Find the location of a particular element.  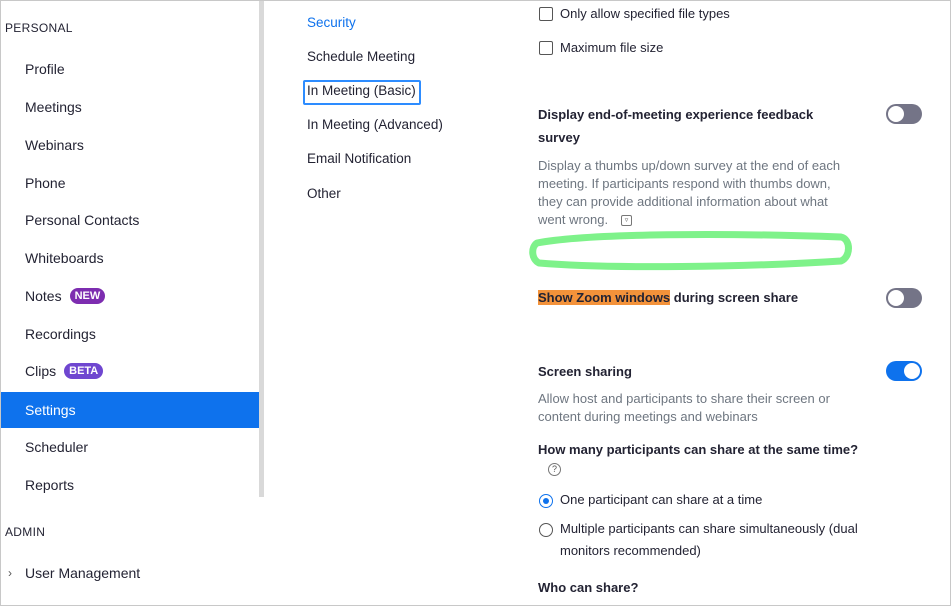

file-types-label: Only allow specified file types is located at coordinates (645, 13).